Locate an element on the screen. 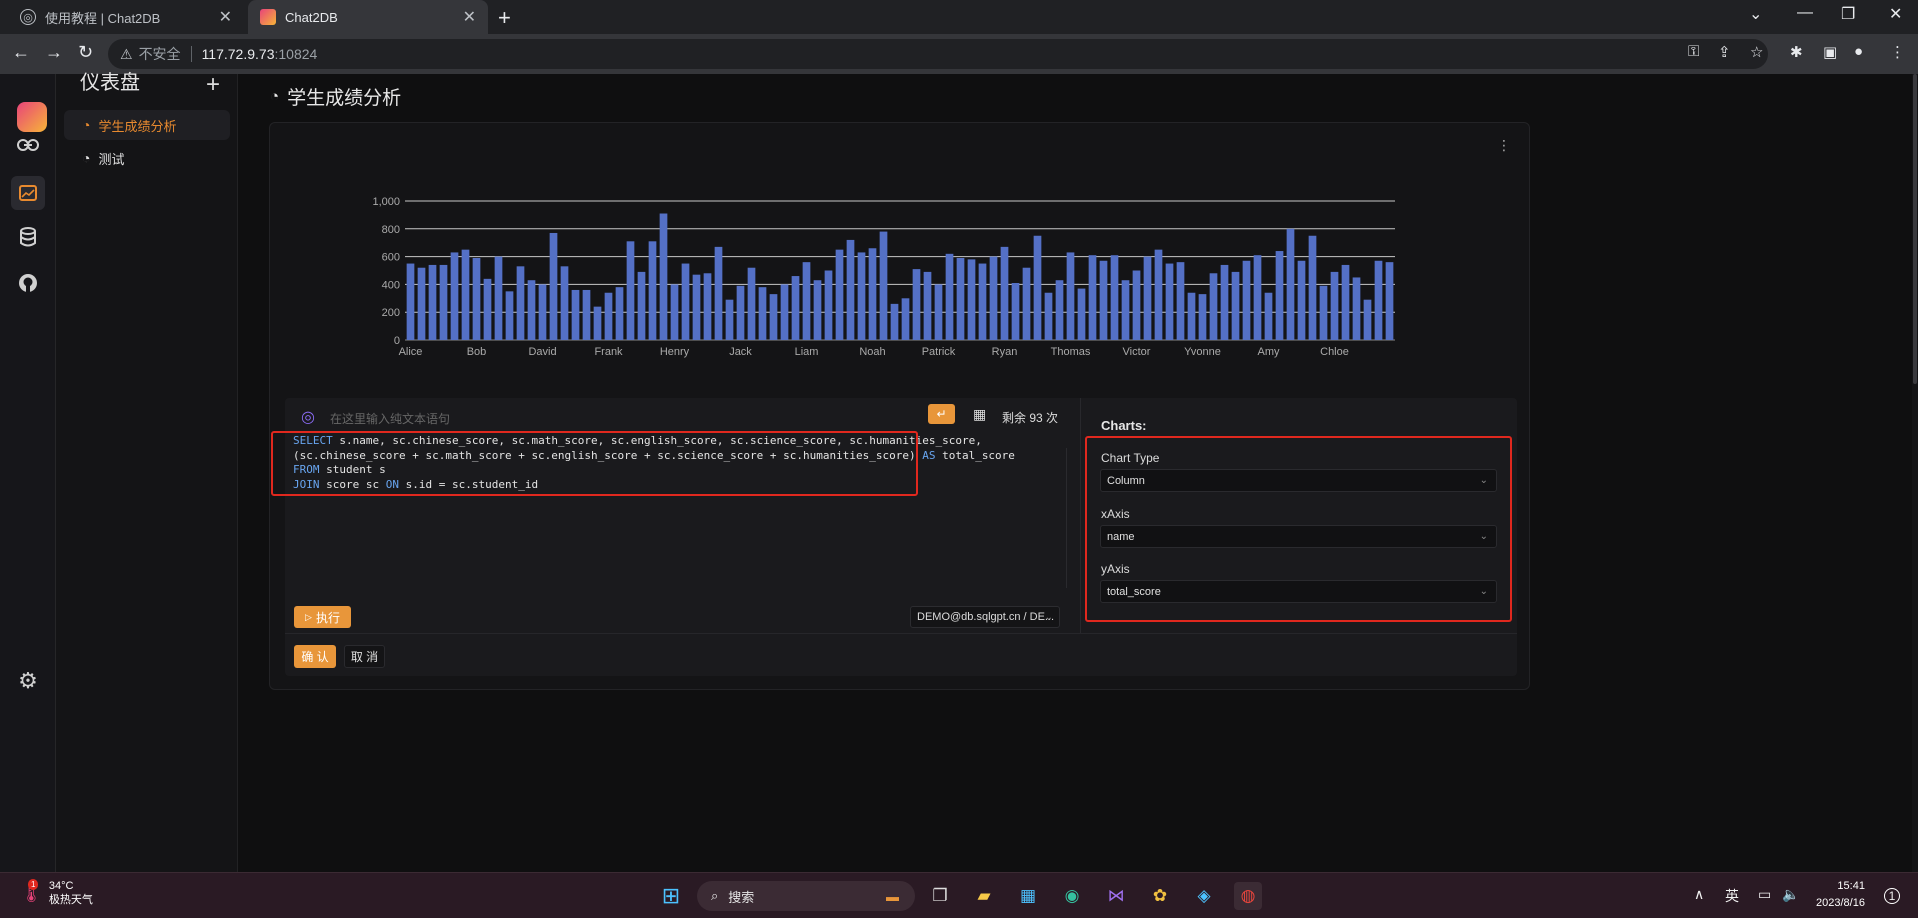 Image resolution: width=1918 pixels, height=918 pixels. sidebar-item-test: ◔ 测试 is located at coordinates (147, 158).